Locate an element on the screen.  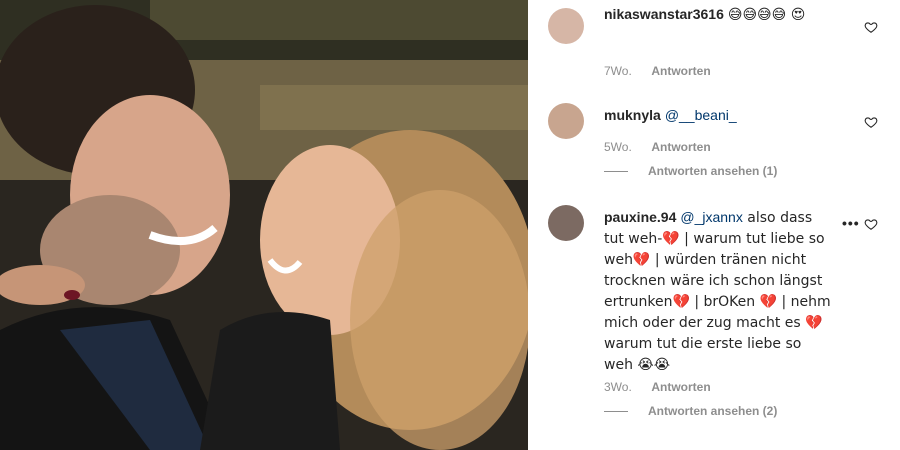
comment-text: nikaswanstar3616 😅😅😅😅 😍 is located at coordinates (719, 14).